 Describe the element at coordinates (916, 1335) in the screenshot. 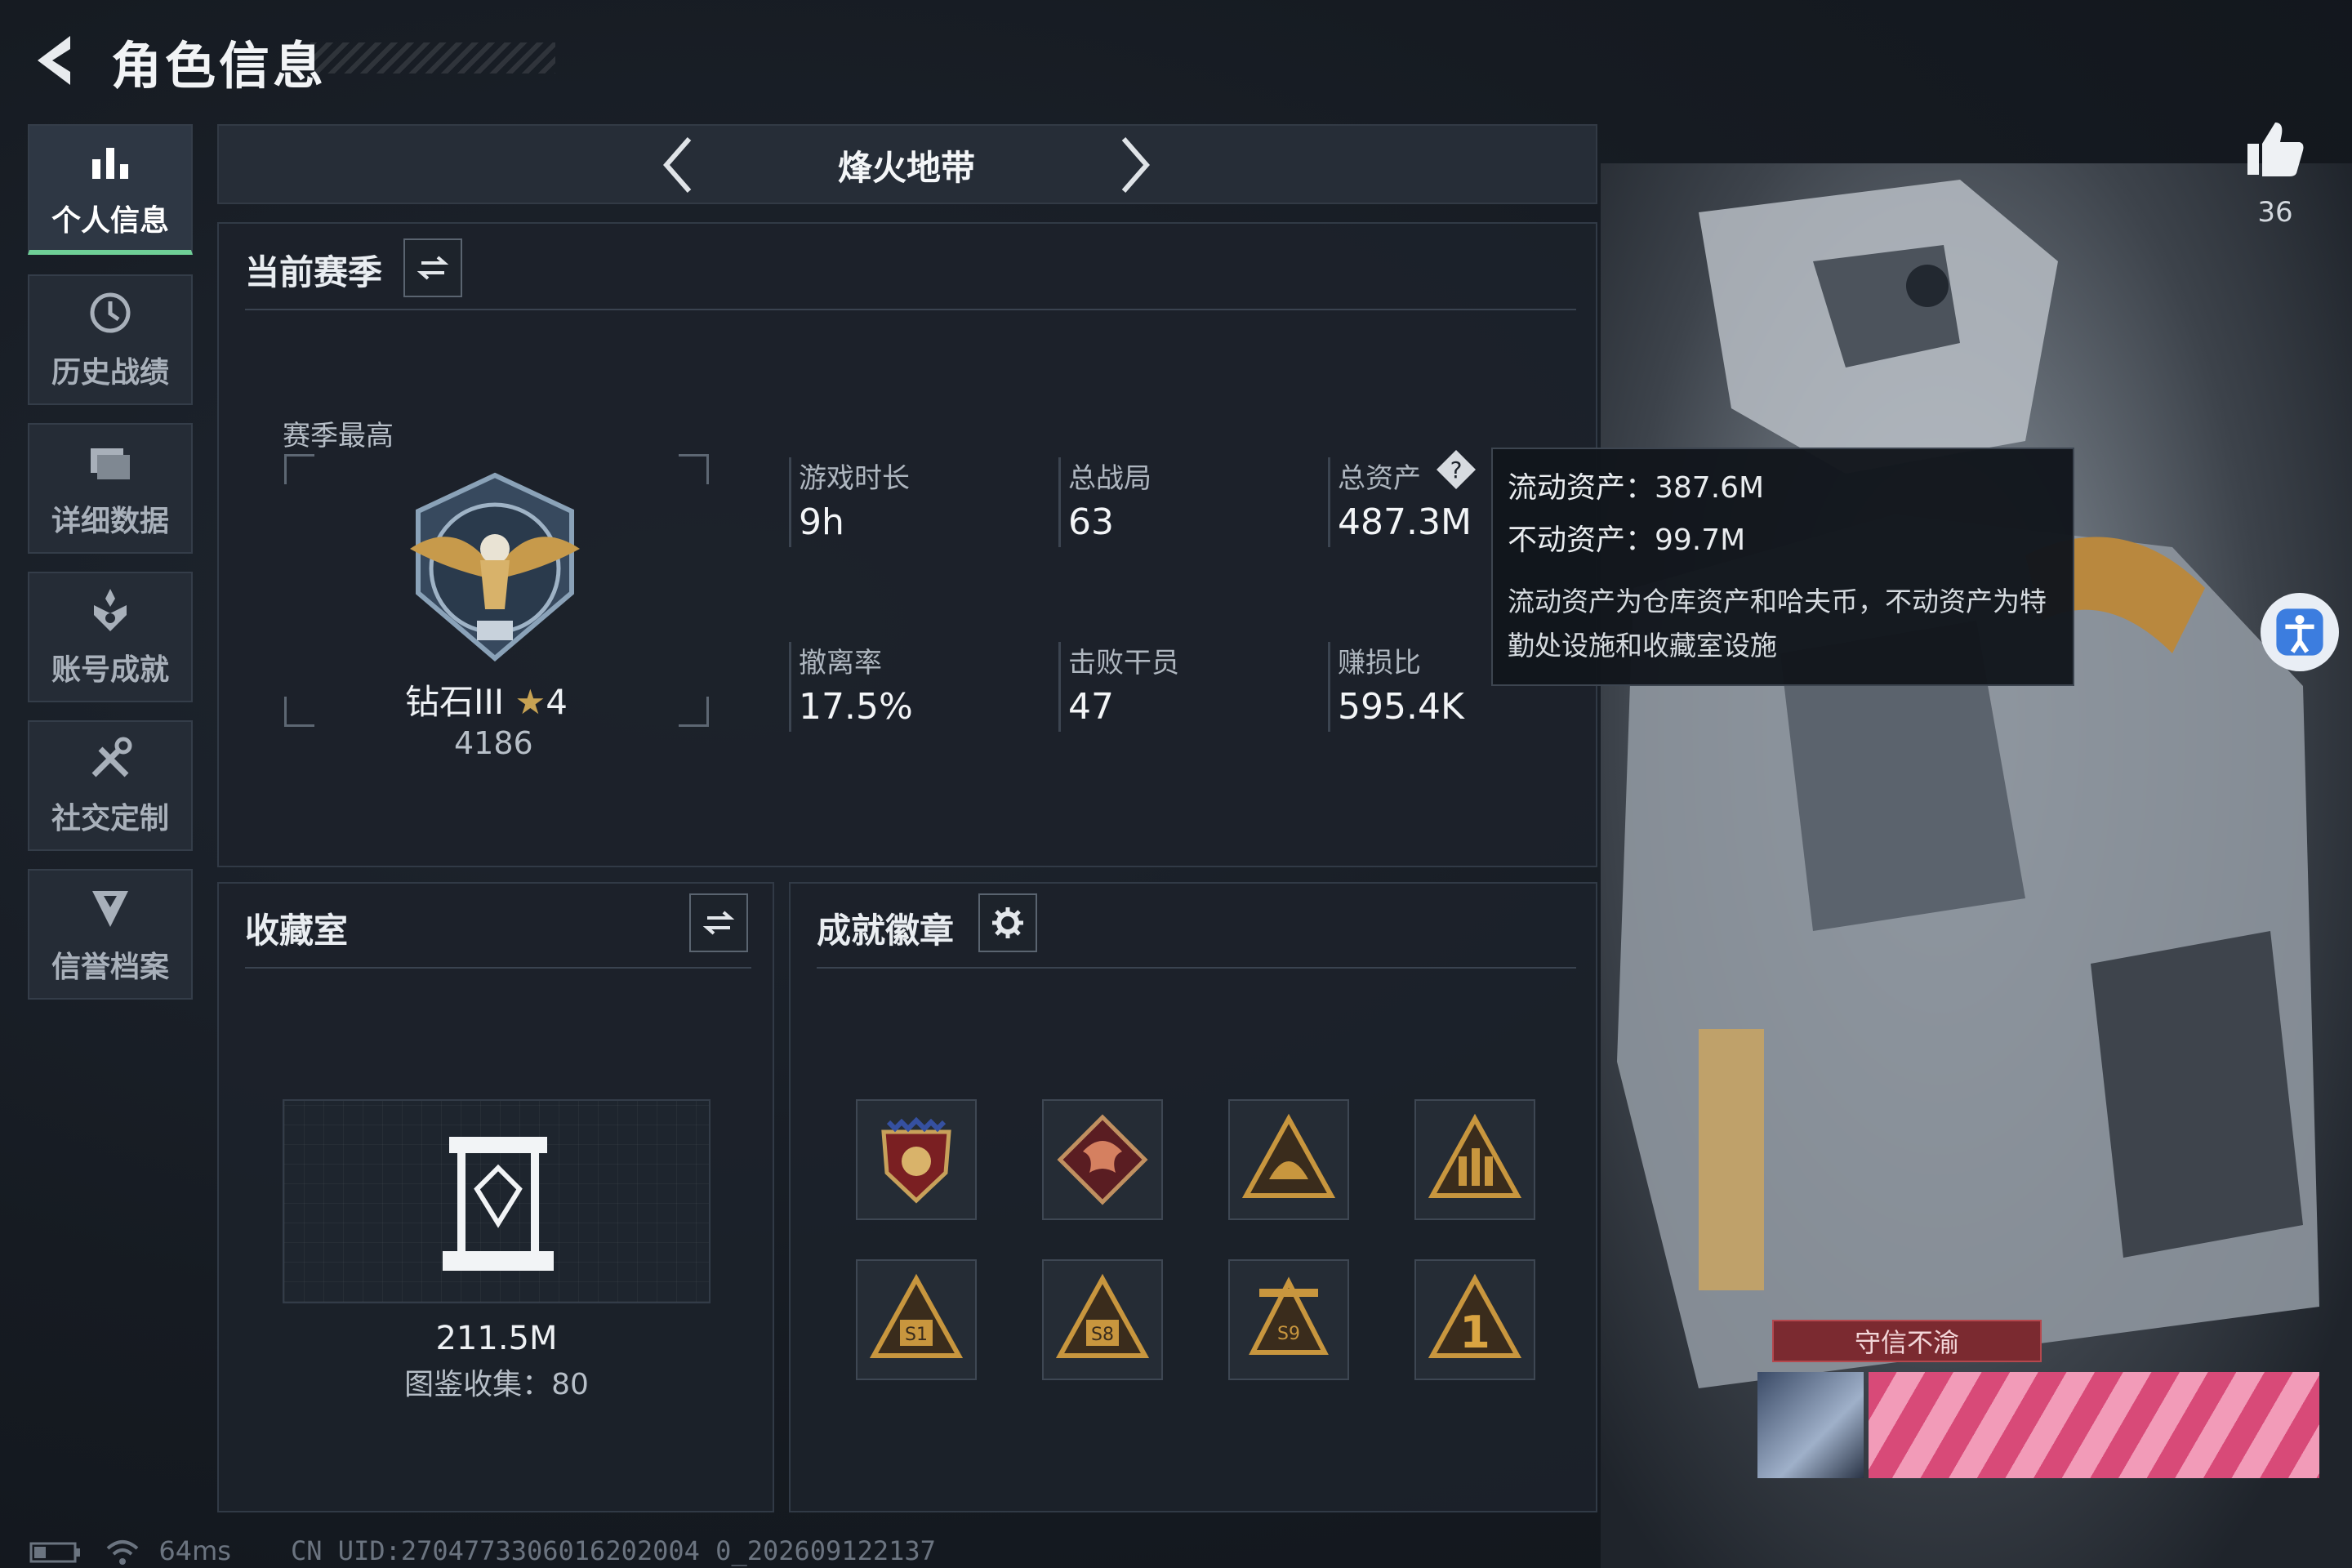

I see `svg-text: S1` at that location.